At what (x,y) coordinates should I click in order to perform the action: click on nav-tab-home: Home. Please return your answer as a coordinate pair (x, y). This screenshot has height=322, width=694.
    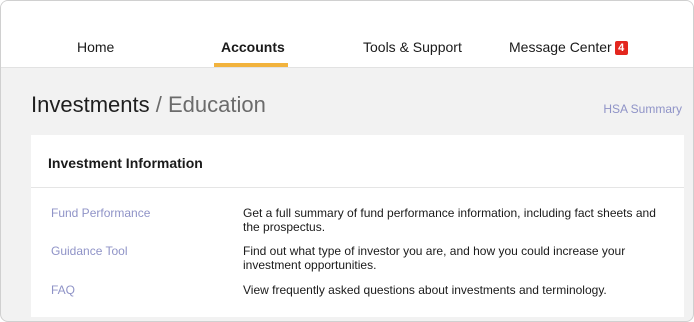
    Looking at the image, I should click on (95, 47).